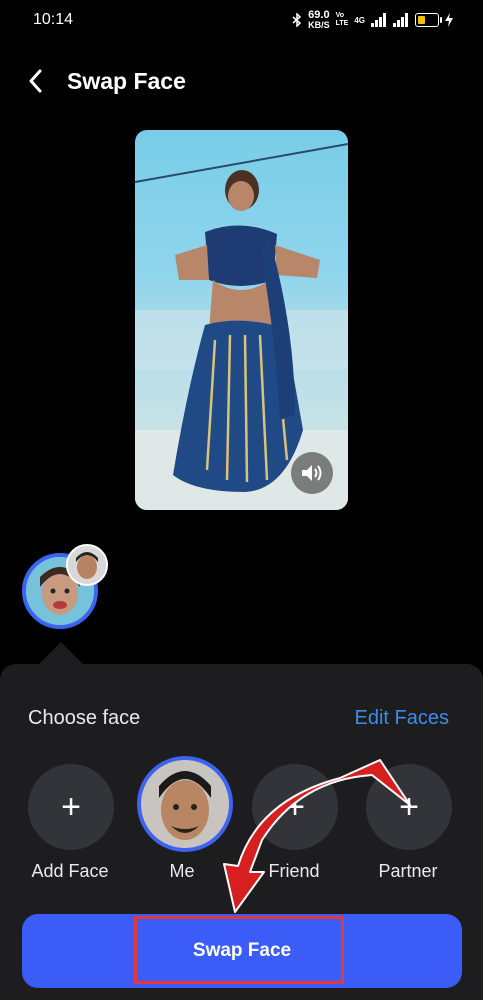 This screenshot has width=483, height=1000. Describe the element at coordinates (61, 653) in the screenshot. I see `sheet-pointer` at that location.